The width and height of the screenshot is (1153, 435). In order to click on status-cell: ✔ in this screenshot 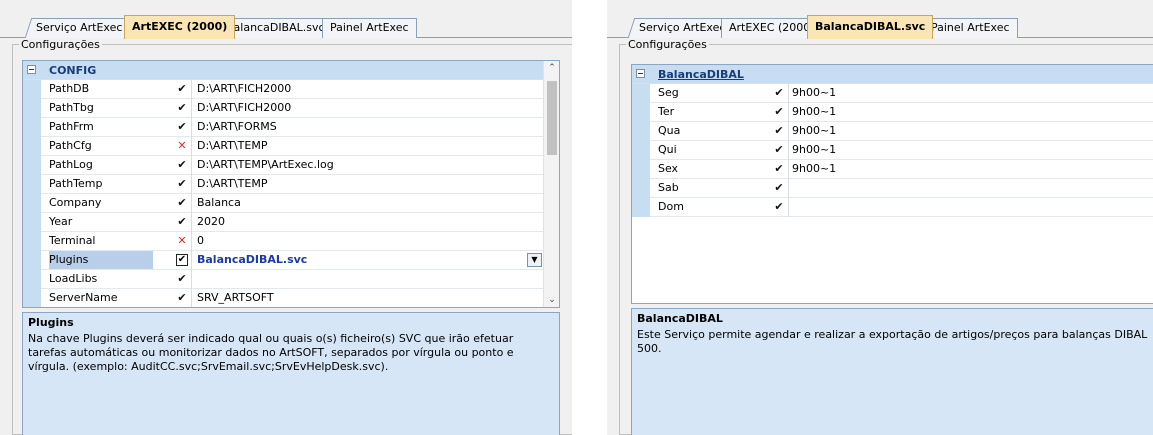, I will do `click(182, 260)`.